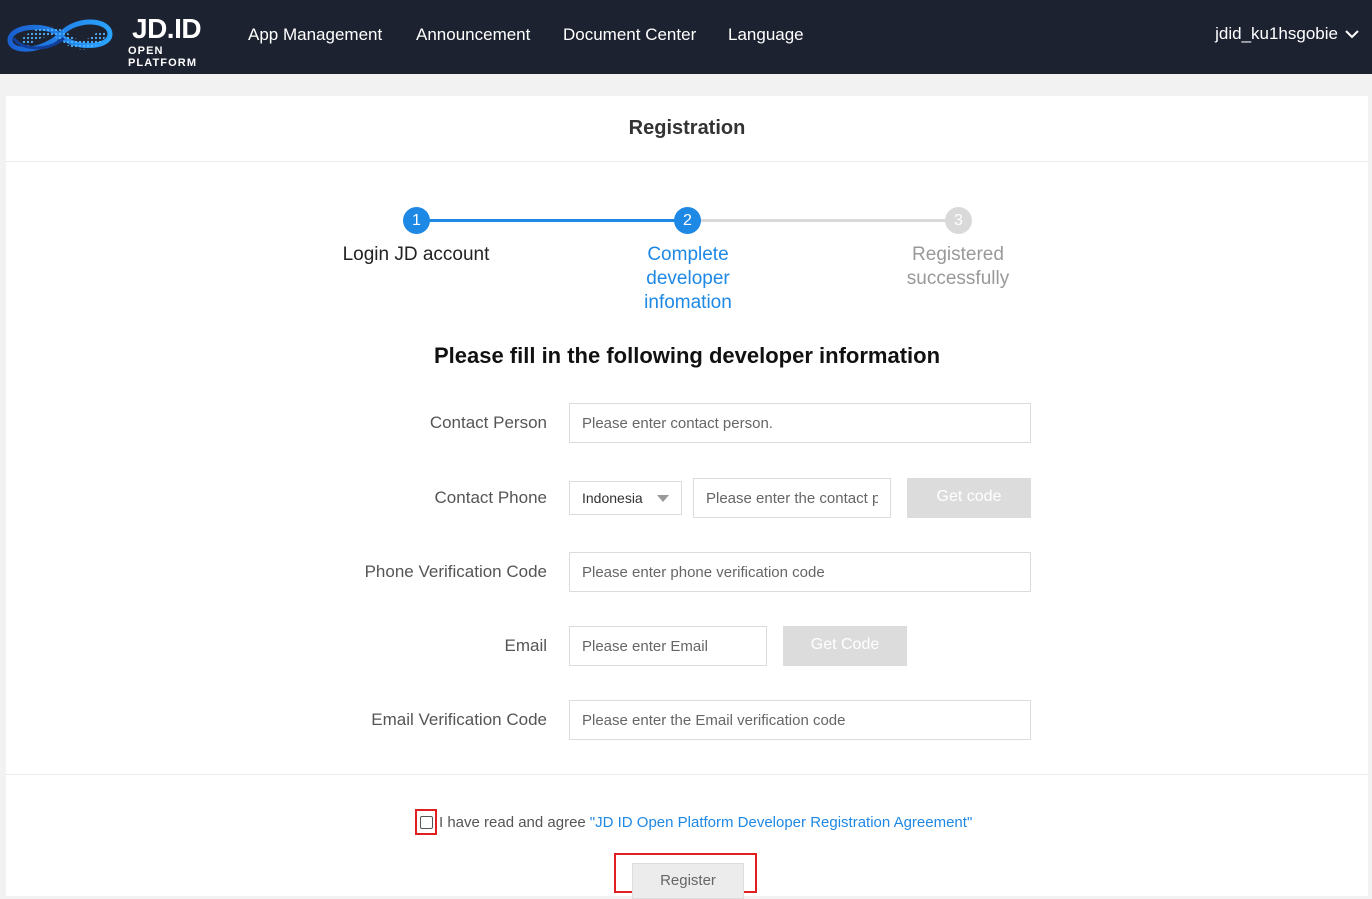 This screenshot has width=1372, height=899. I want to click on get-email-code-button: Get Code, so click(845, 646).